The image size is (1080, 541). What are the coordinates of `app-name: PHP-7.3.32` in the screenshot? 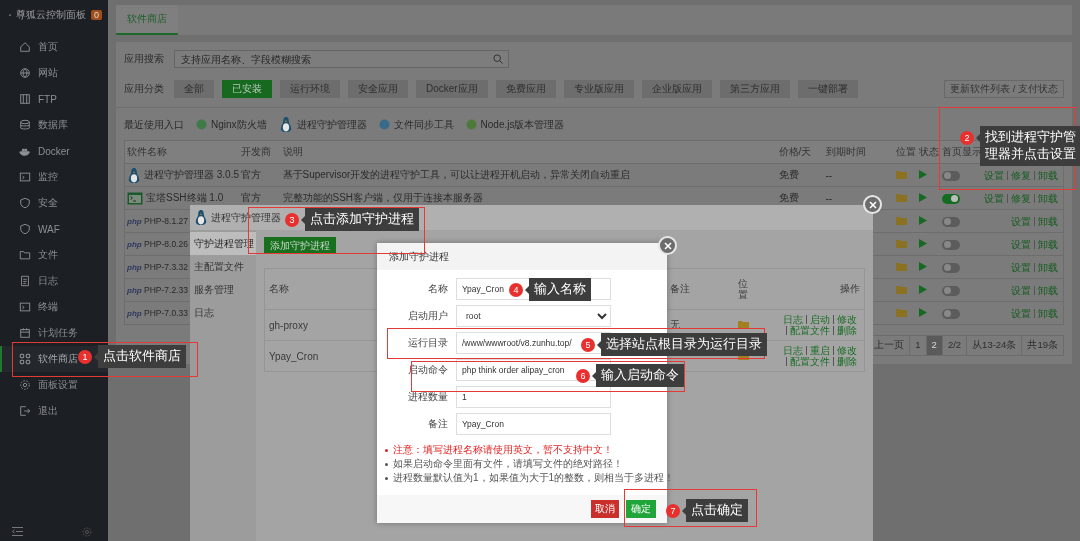 It's located at (166, 267).